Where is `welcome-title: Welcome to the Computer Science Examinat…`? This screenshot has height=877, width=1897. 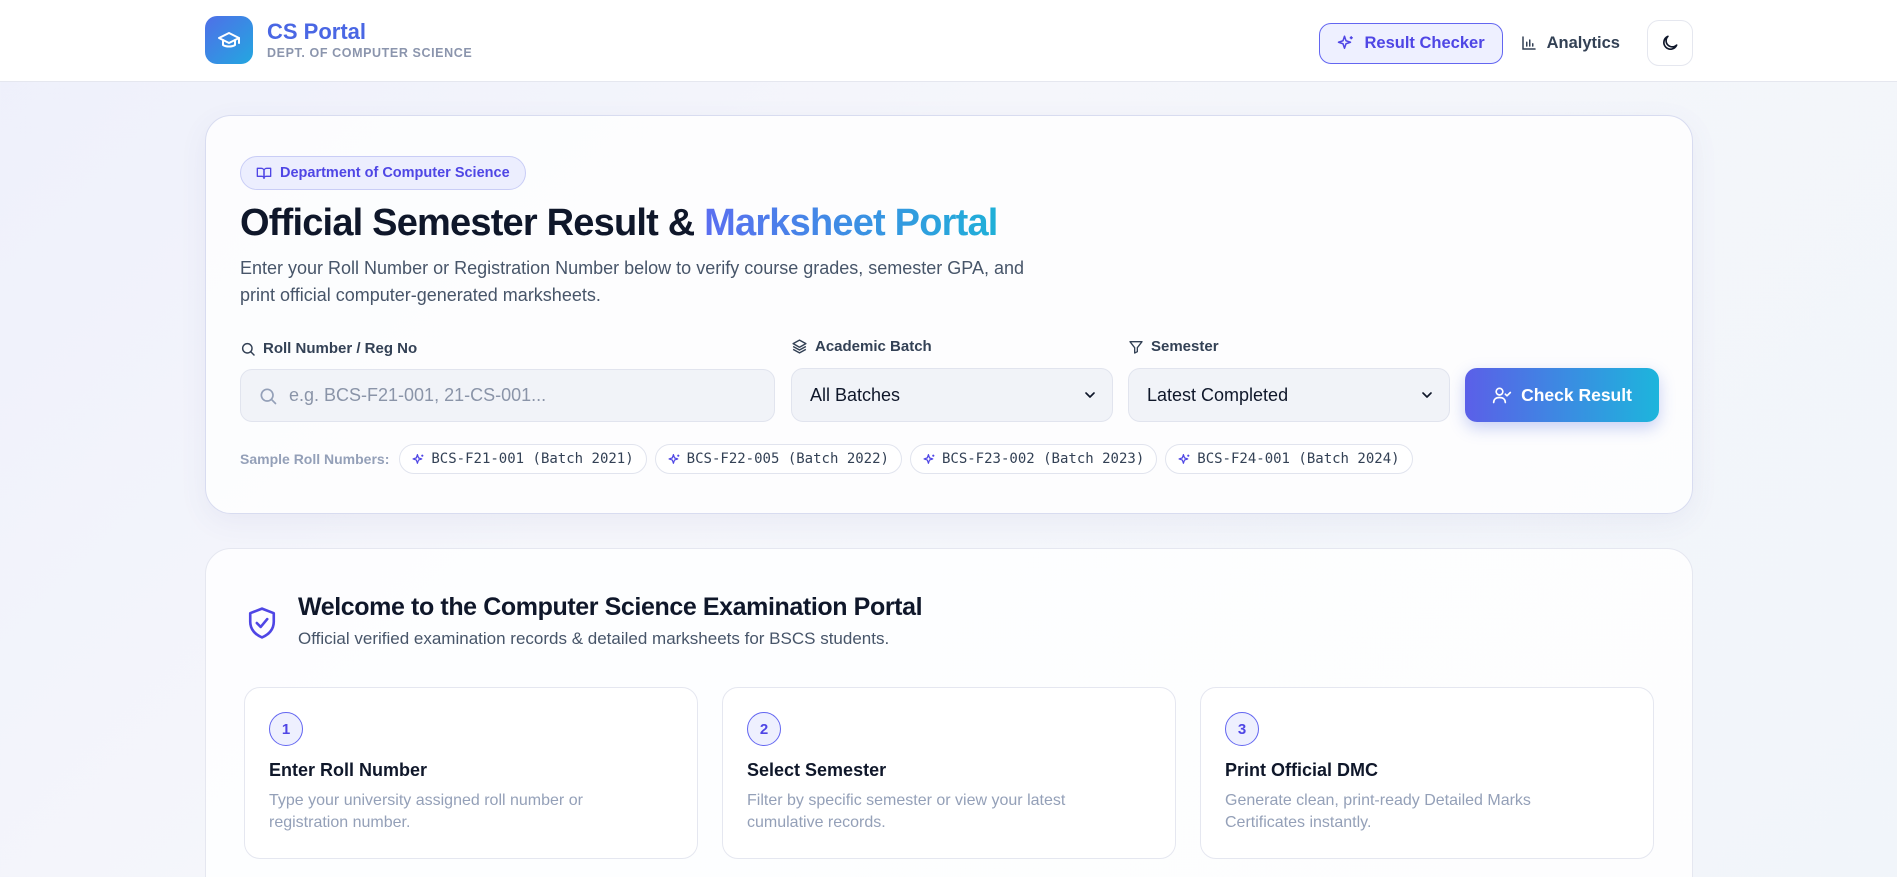
welcome-title: Welcome to the Computer Science Examinat… is located at coordinates (610, 607).